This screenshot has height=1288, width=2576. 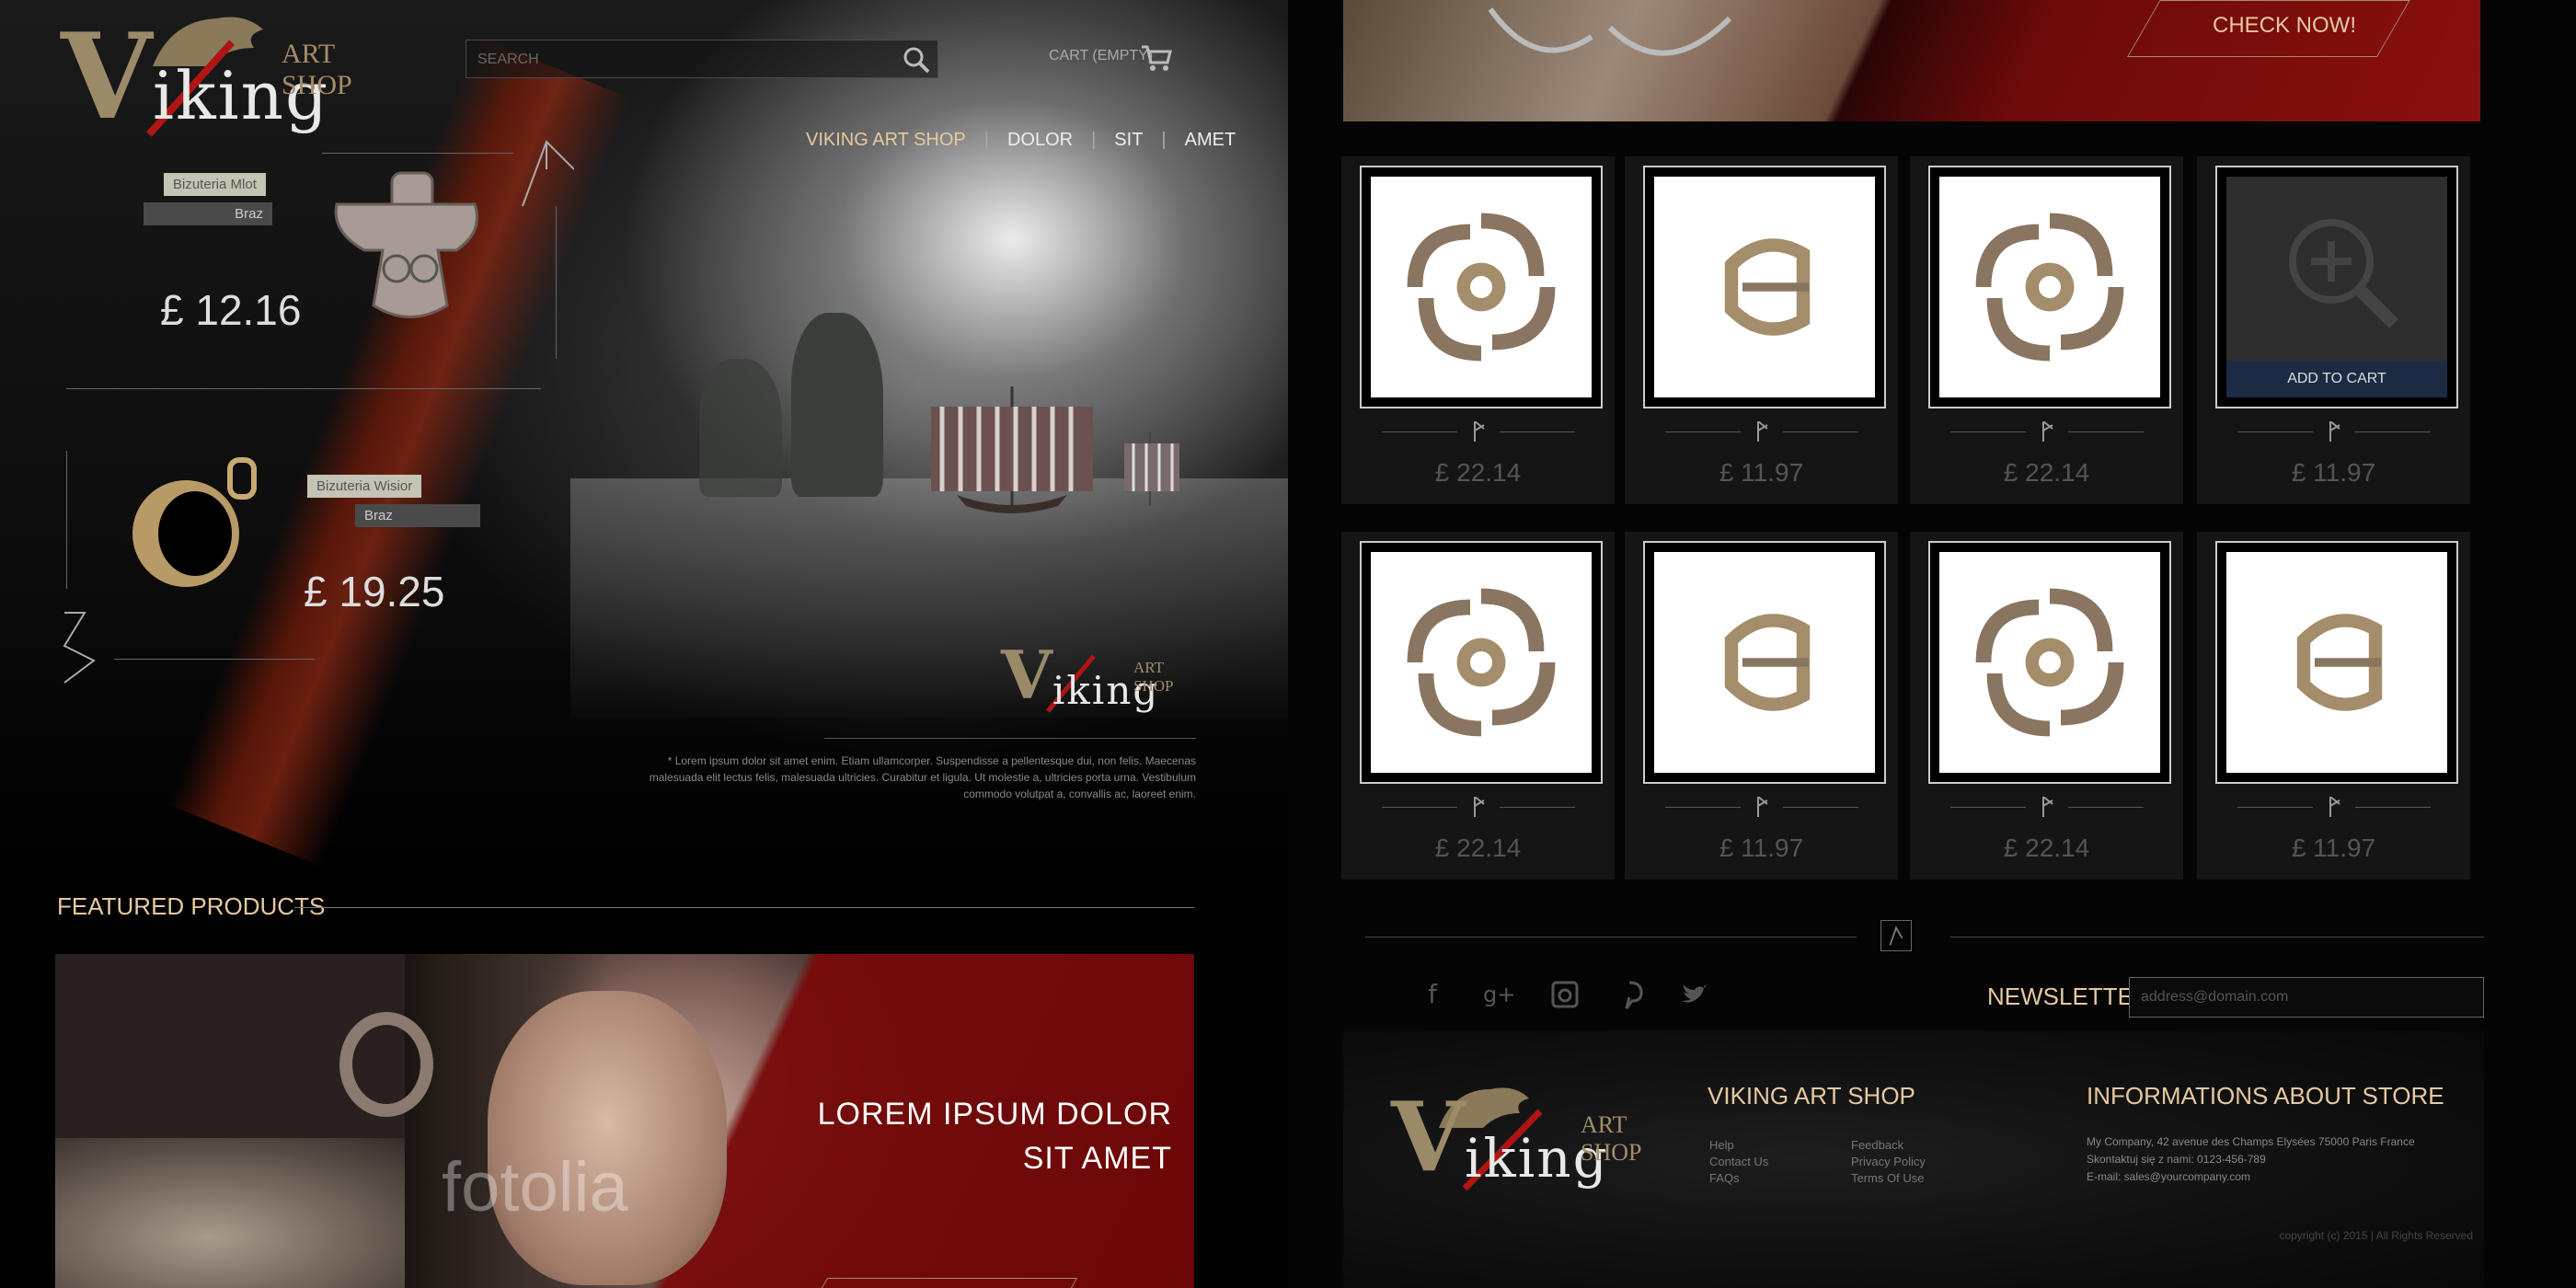 What do you see at coordinates (944, 1283) in the screenshot?
I see `banner-cta-frame` at bounding box center [944, 1283].